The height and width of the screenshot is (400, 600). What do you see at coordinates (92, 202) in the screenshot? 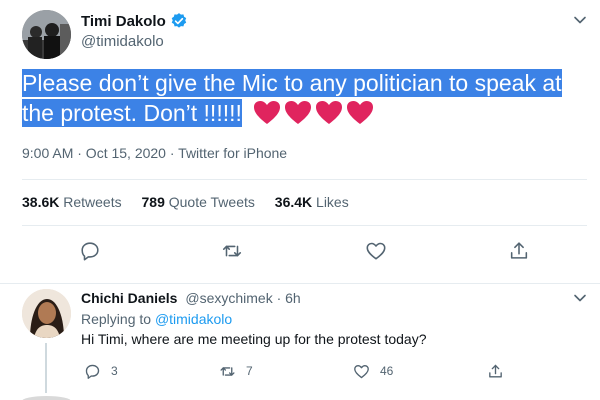
I see `retweets-label: Retweets` at bounding box center [92, 202].